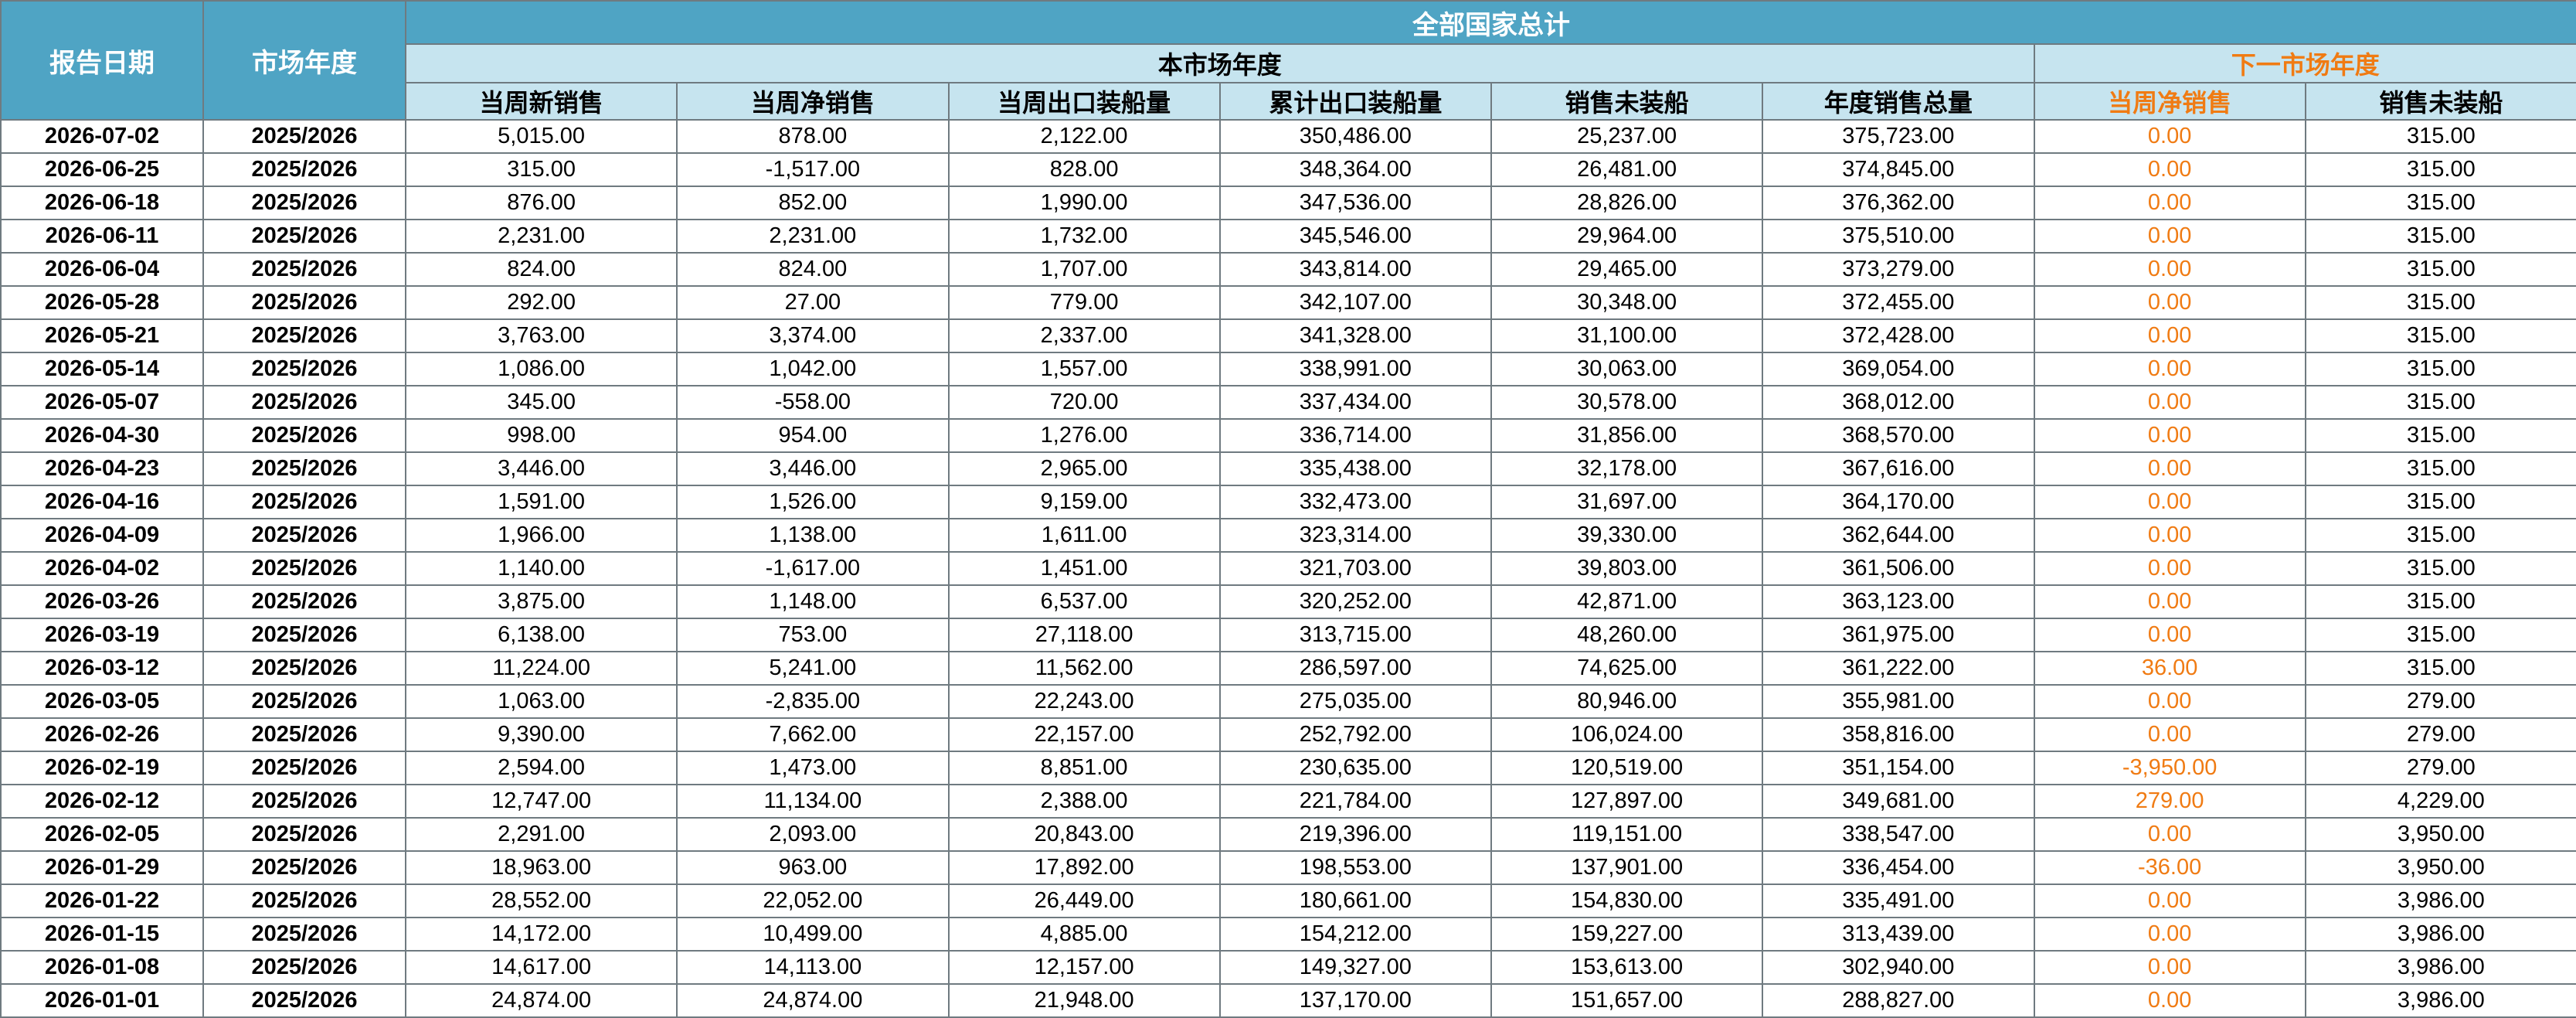 This screenshot has height=1018, width=2576. I want to click on cell-report-date: 2026-03-12, so click(102, 669).